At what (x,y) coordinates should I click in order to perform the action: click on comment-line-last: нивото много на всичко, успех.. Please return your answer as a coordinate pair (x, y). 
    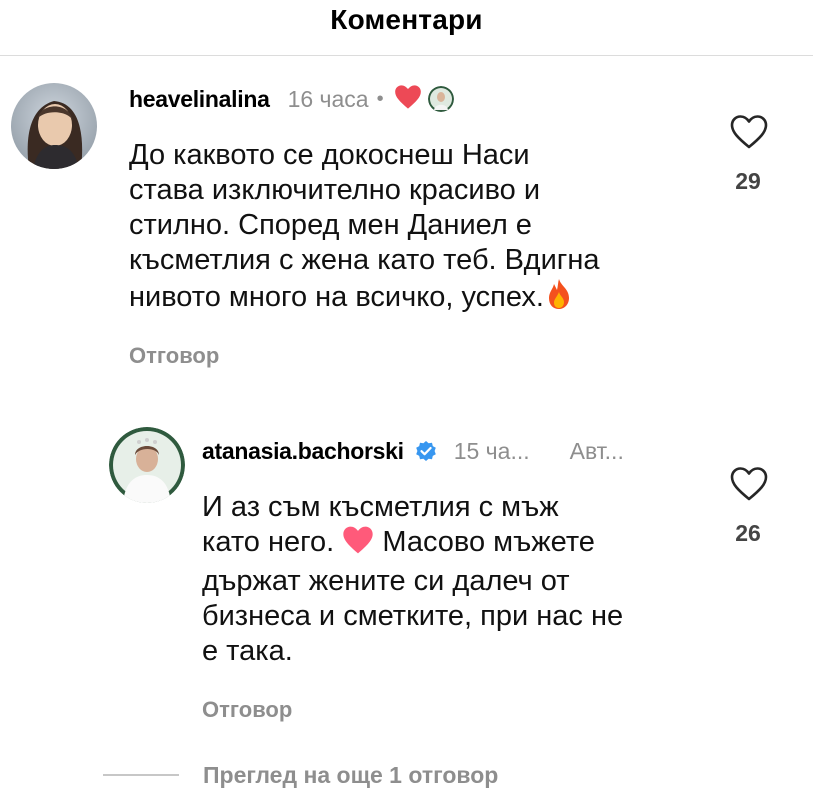
    Looking at the image, I should click on (409, 298).